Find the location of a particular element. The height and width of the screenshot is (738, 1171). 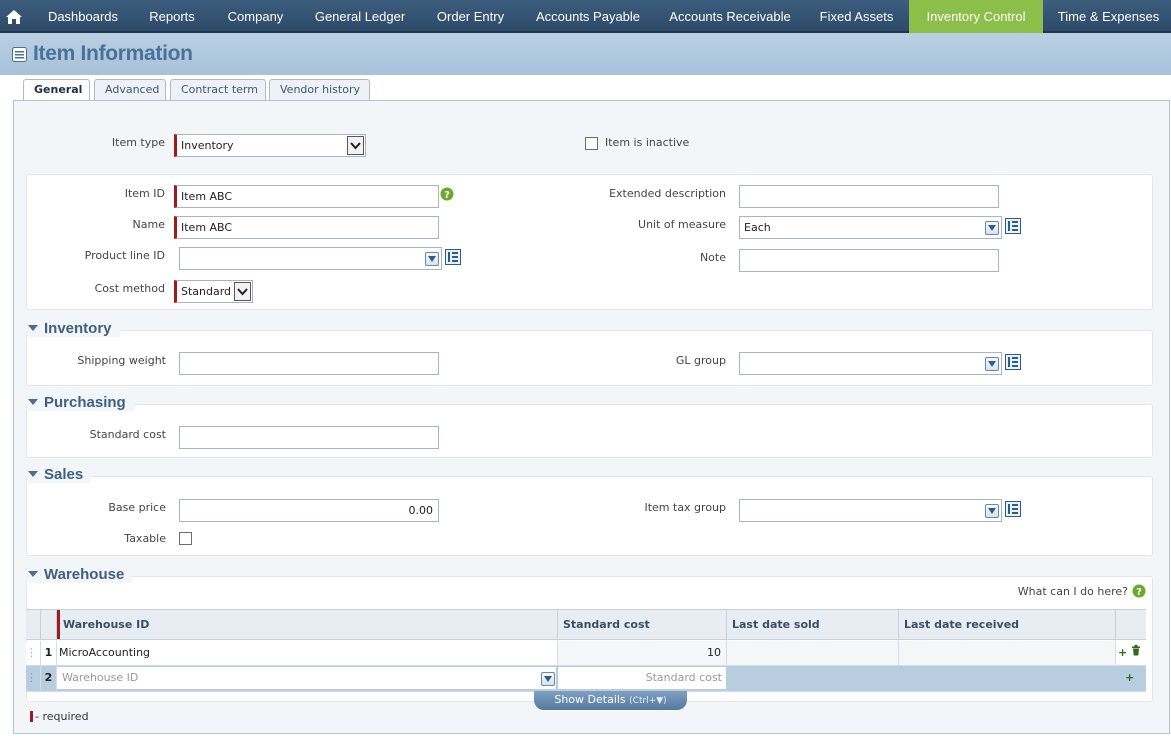

nav-reports: Reports is located at coordinates (172, 16).